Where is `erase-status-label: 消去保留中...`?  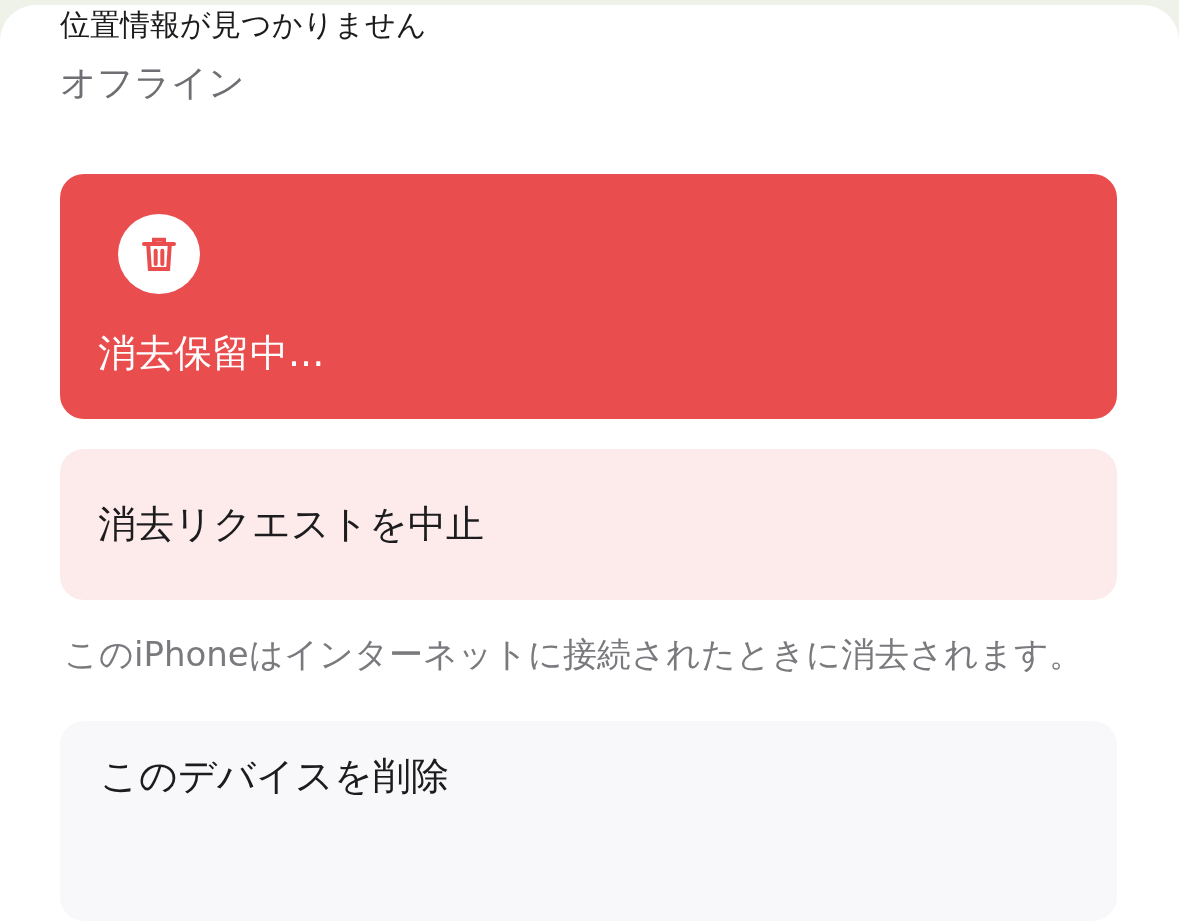 erase-status-label: 消去保留中... is located at coordinates (212, 354).